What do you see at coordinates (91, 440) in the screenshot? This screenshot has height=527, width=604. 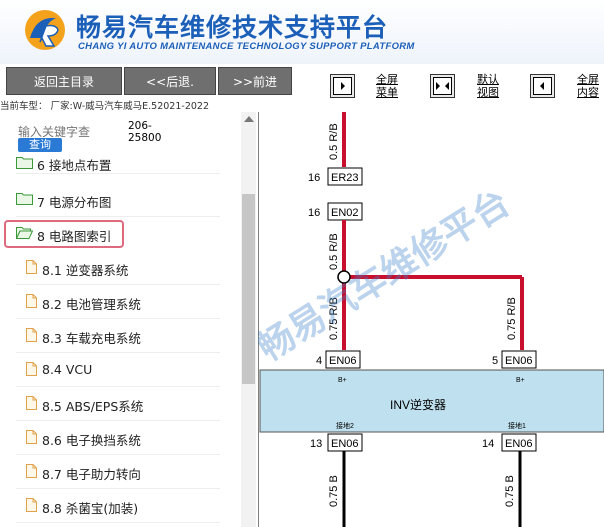 I see `tree-item-label: 8.6 电子换挡系统` at bounding box center [91, 440].